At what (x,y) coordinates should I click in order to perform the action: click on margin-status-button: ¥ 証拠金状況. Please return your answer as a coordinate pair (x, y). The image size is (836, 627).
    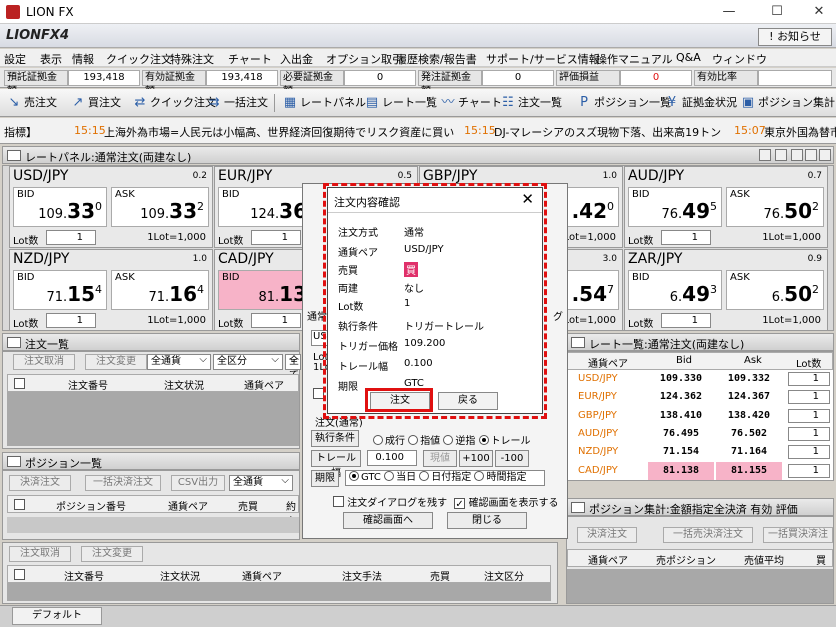
    Looking at the image, I should click on (700, 103).